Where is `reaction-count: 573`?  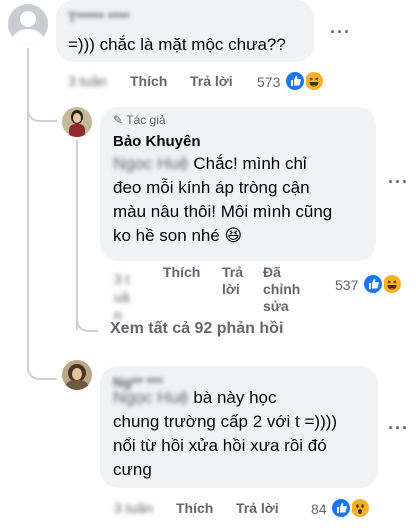 reaction-count: 573 is located at coordinates (268, 82).